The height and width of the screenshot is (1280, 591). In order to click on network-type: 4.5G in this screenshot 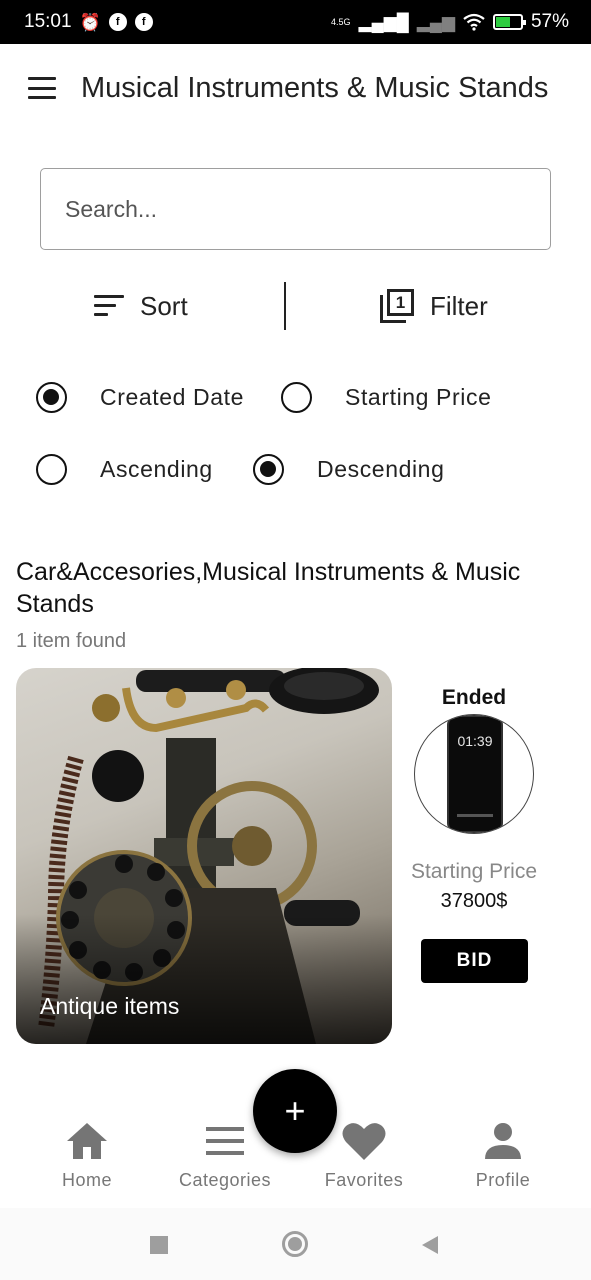, I will do `click(341, 22)`.